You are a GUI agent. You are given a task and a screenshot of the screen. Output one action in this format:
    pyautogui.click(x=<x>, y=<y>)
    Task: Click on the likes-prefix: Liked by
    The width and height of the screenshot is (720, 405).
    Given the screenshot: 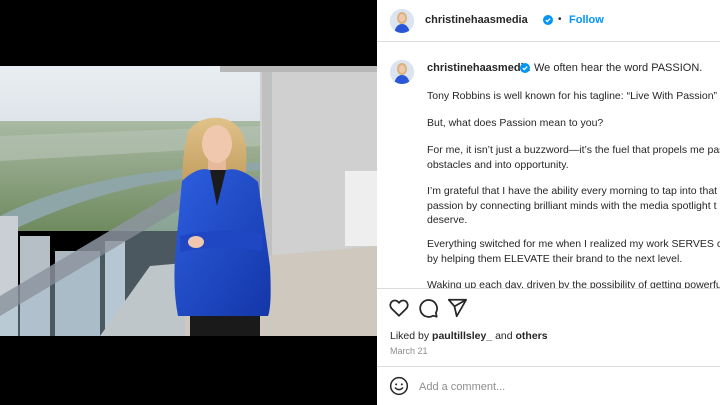 What is the action you would take?
    pyautogui.click(x=410, y=336)
    